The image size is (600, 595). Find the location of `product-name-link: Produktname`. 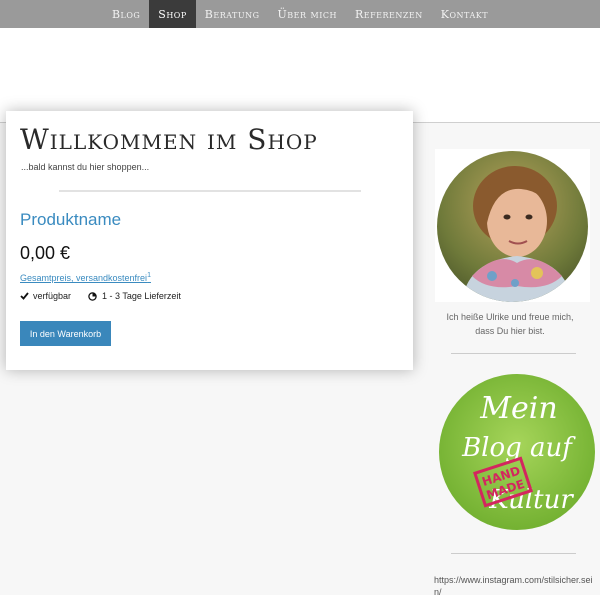

product-name-link: Produktname is located at coordinates (70, 220).